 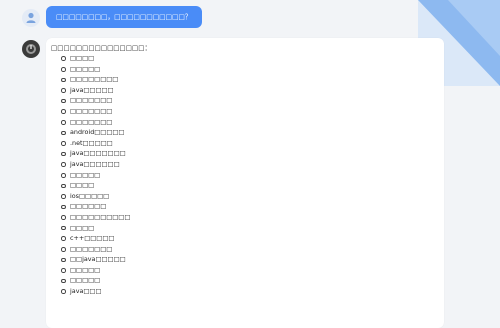 What do you see at coordinates (95, 143) in the screenshot?
I see `list-item: .net□□□□□` at bounding box center [95, 143].